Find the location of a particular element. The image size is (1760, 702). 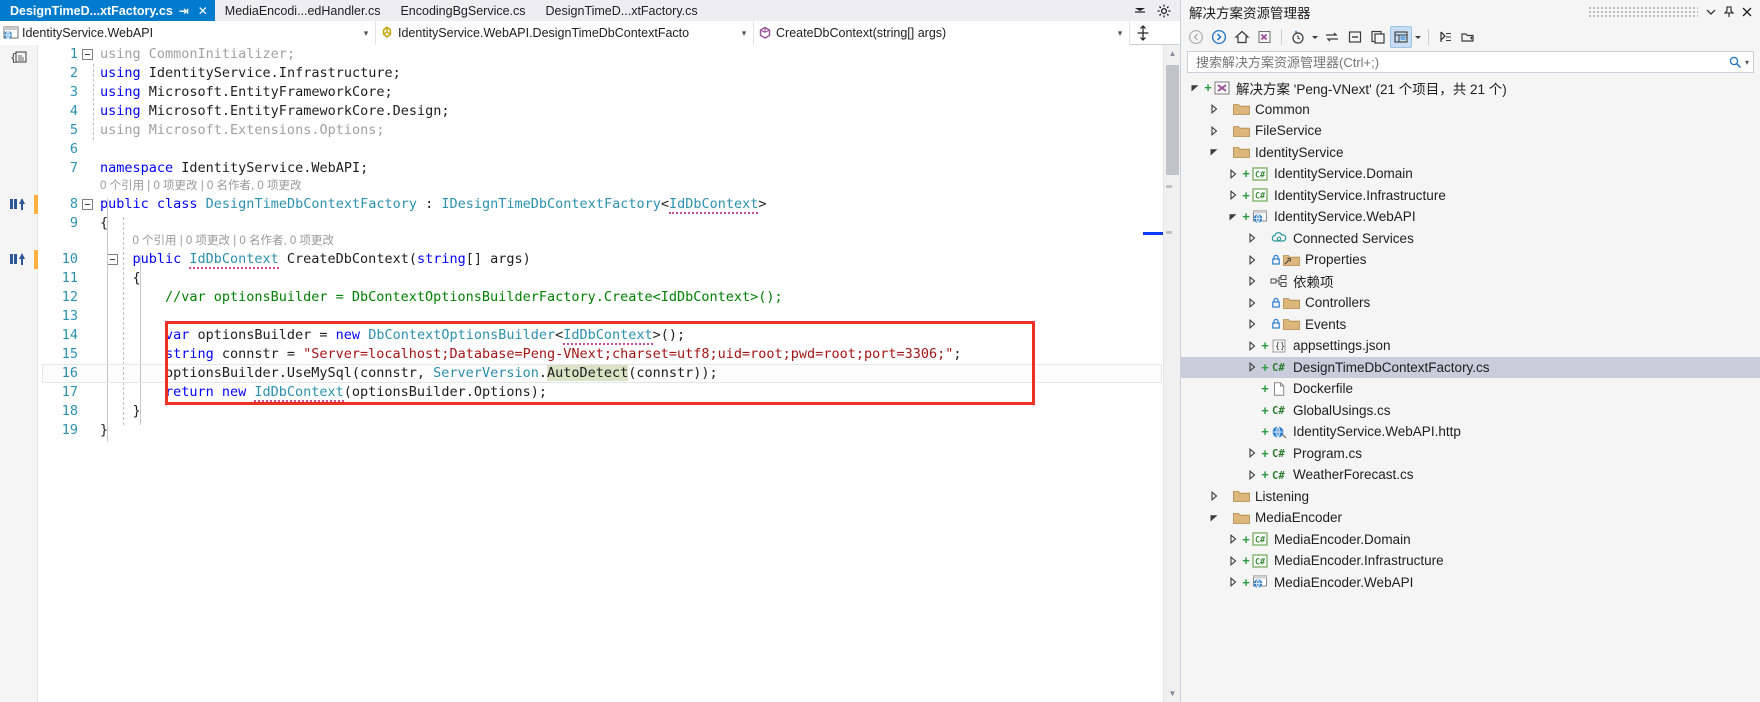

tab-designtime-active: DesignTimeD...xtFactory.cs ⇥ ✕ is located at coordinates (107, 10).